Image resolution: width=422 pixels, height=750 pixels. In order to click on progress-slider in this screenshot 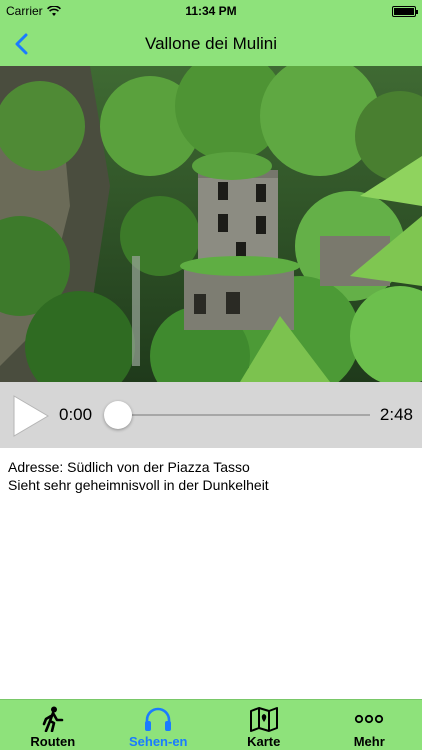, I will do `click(237, 415)`.